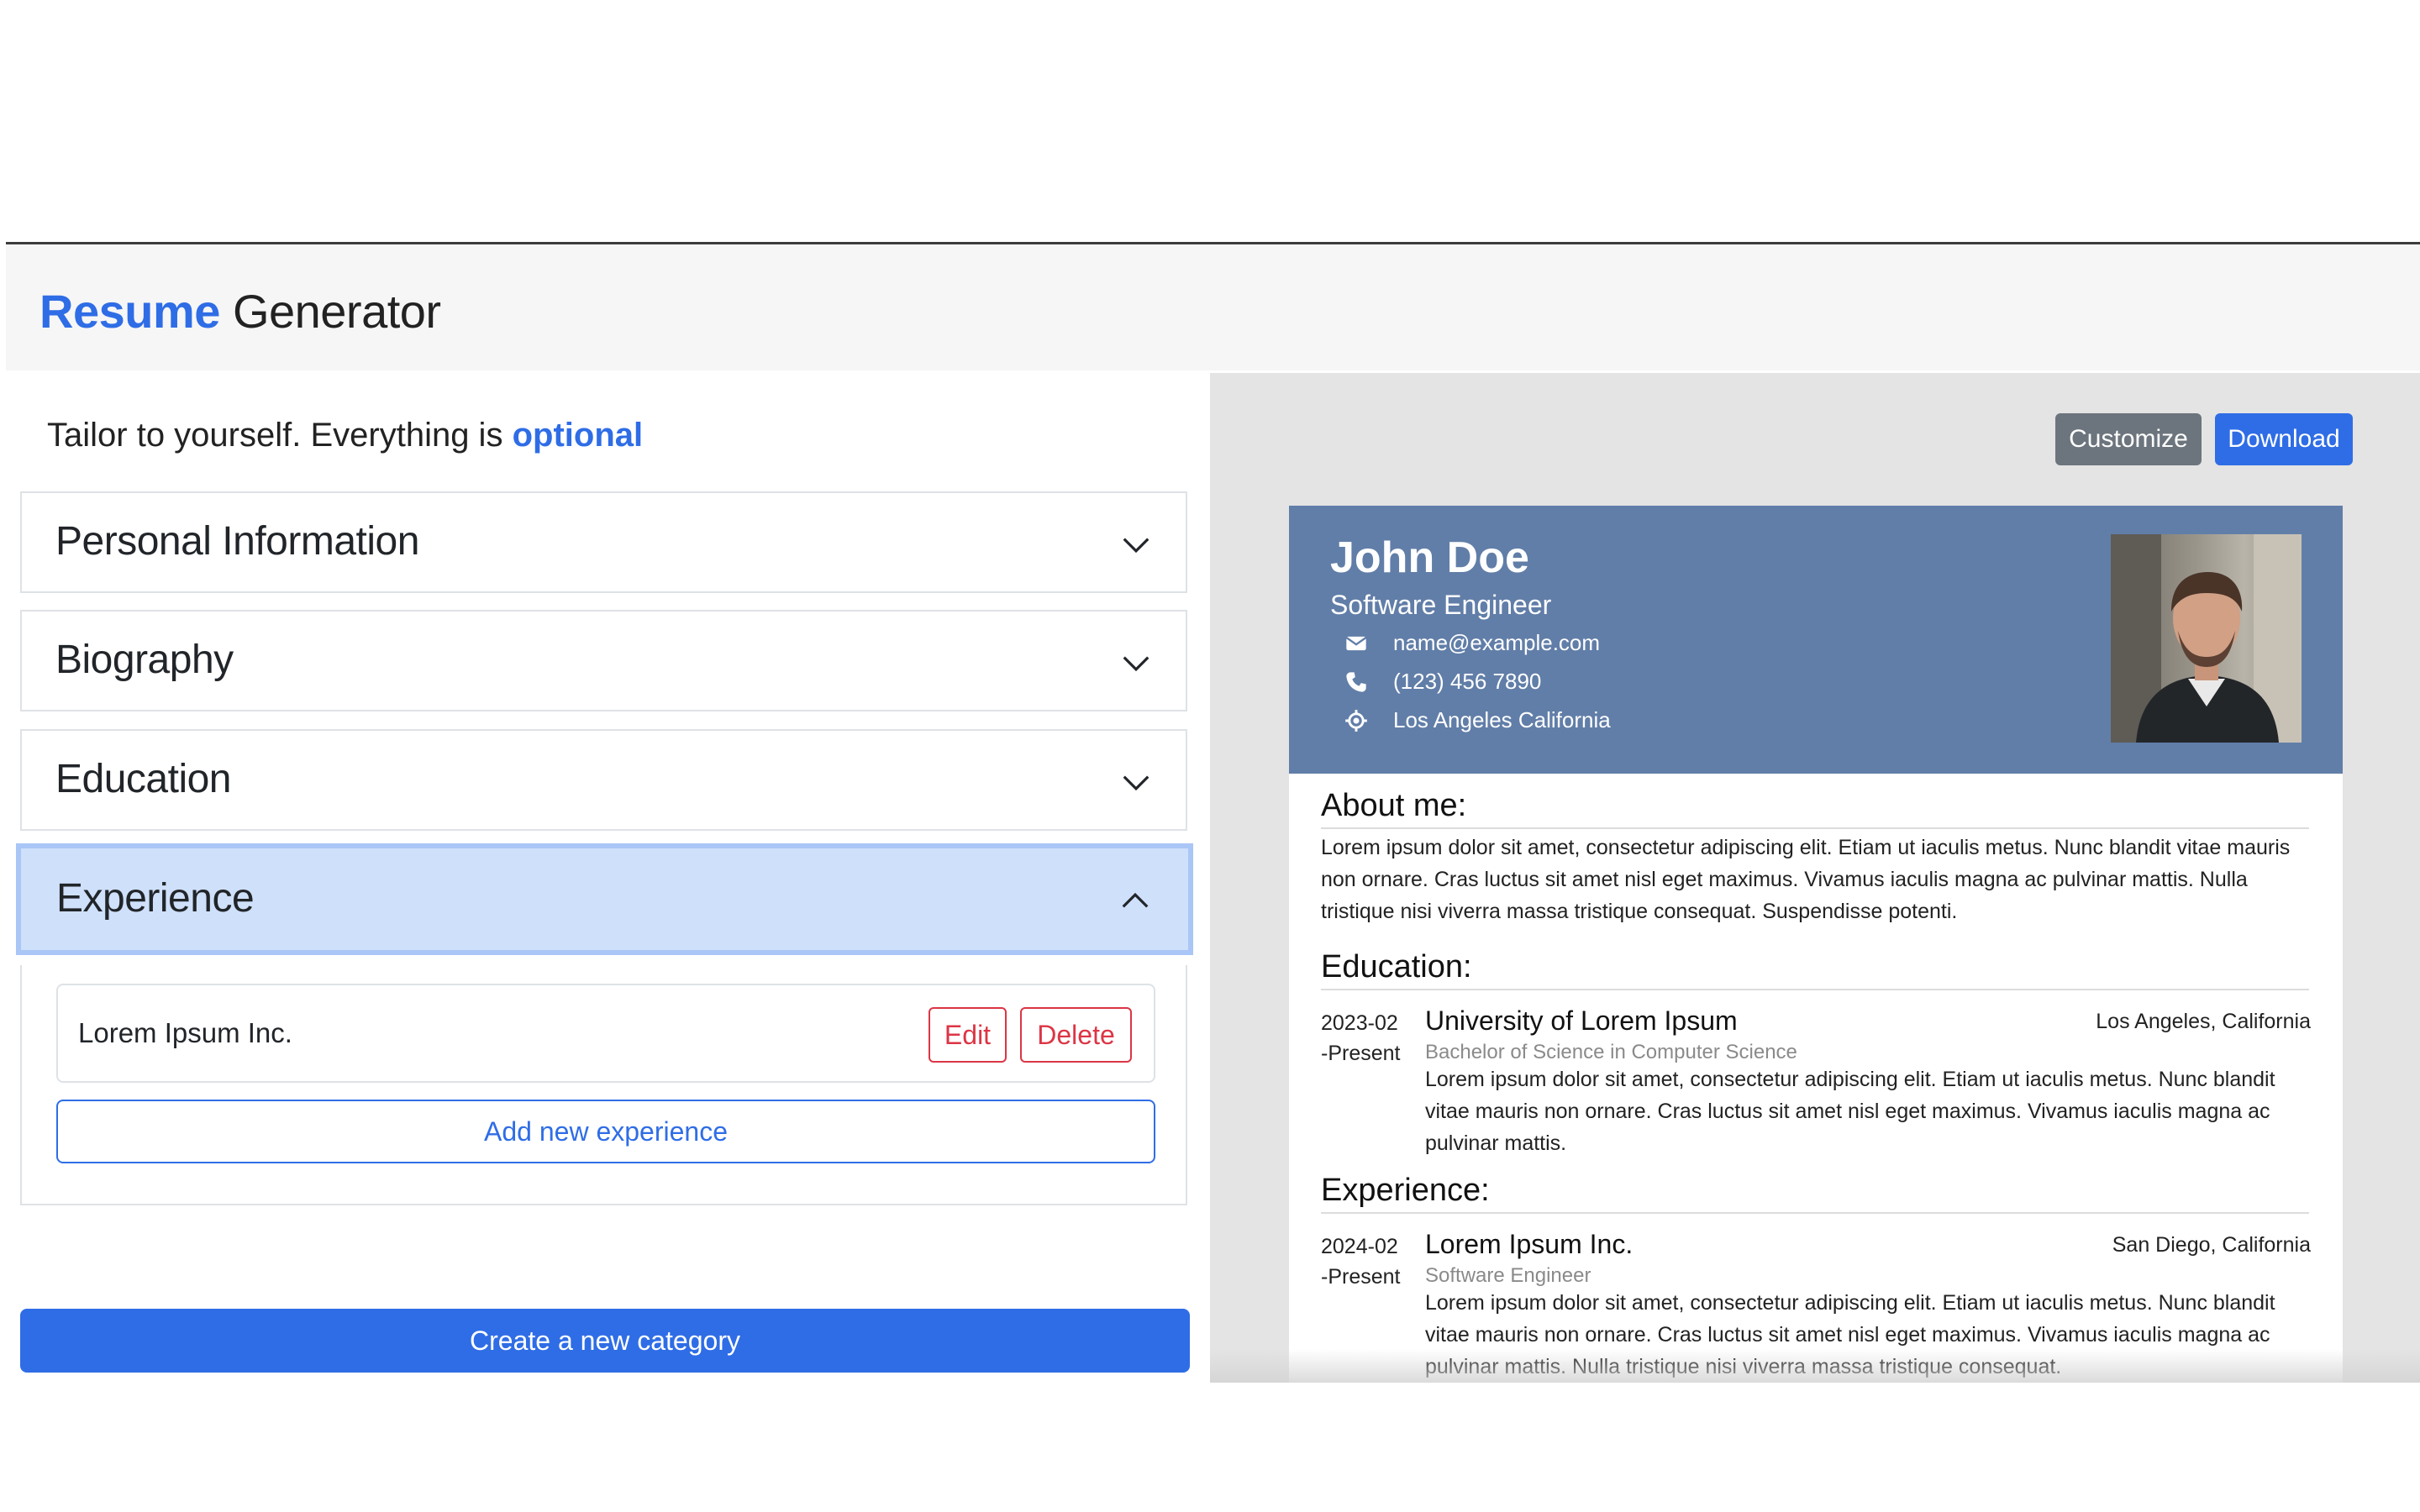 This screenshot has width=2420, height=1512. Describe the element at coordinates (1582, 1020) in the screenshot. I see `education-org: University of Lorem Ipsum` at that location.